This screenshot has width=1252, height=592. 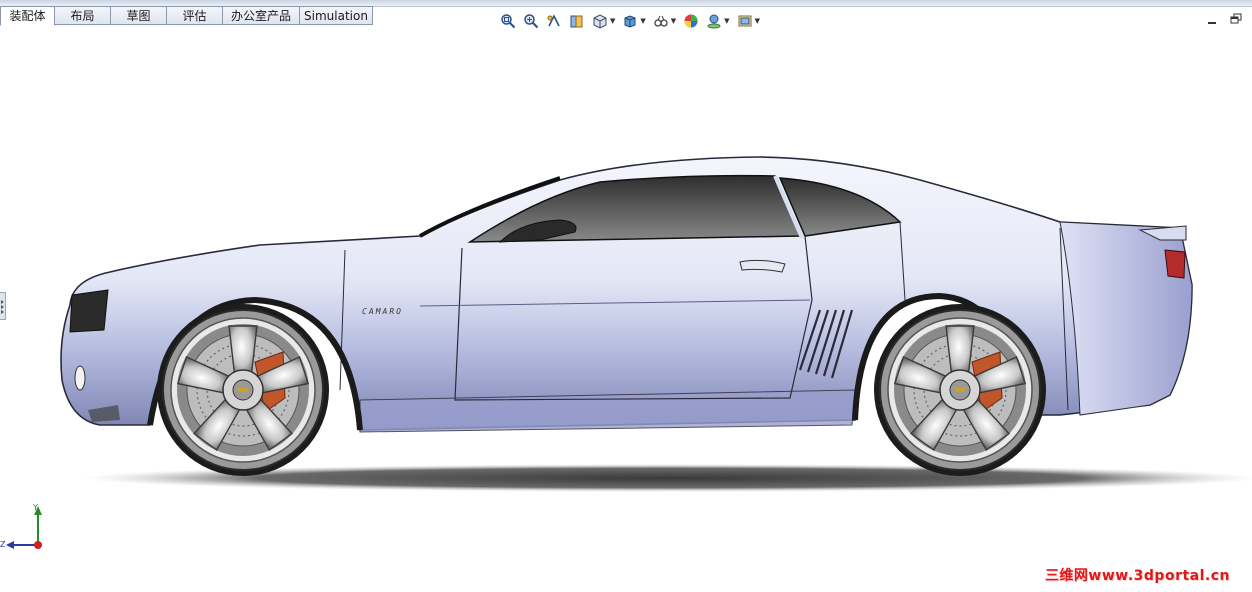 I want to click on previous-view-icon, so click(x=554, y=21).